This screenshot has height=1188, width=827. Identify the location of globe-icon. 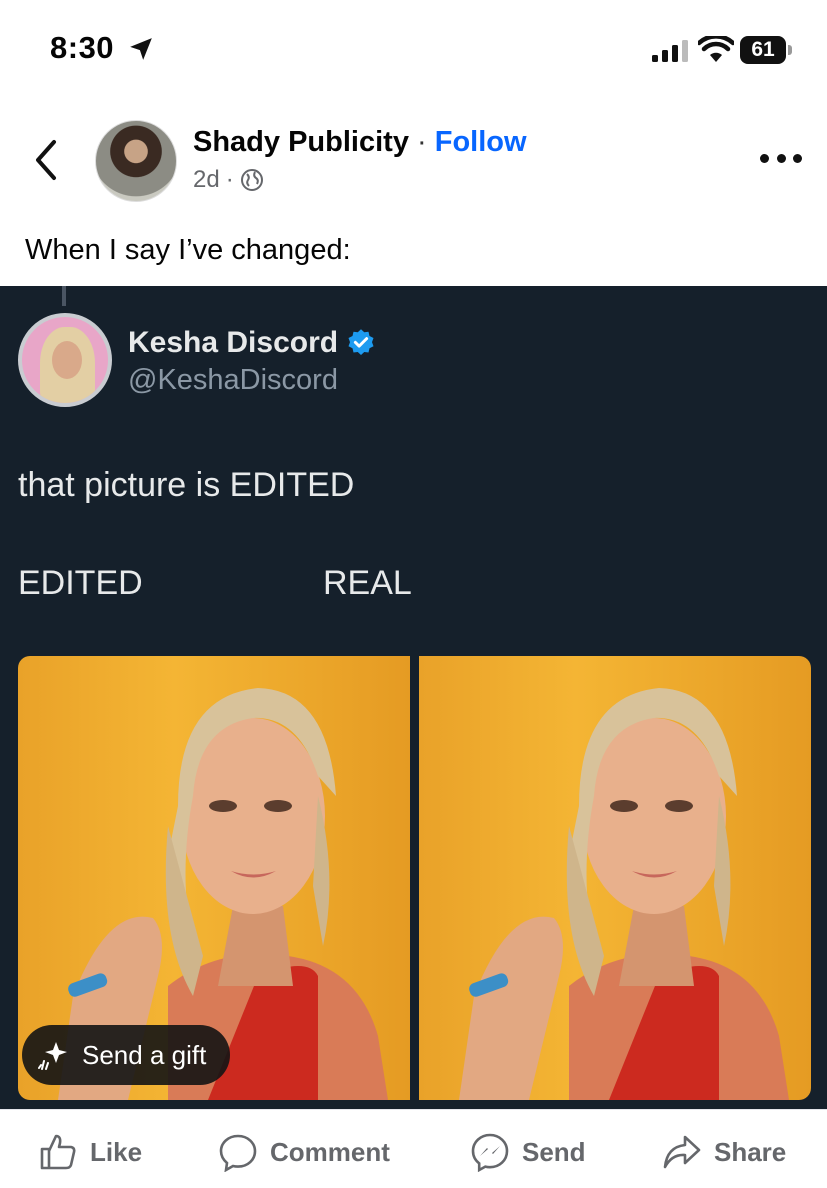
(251, 180).